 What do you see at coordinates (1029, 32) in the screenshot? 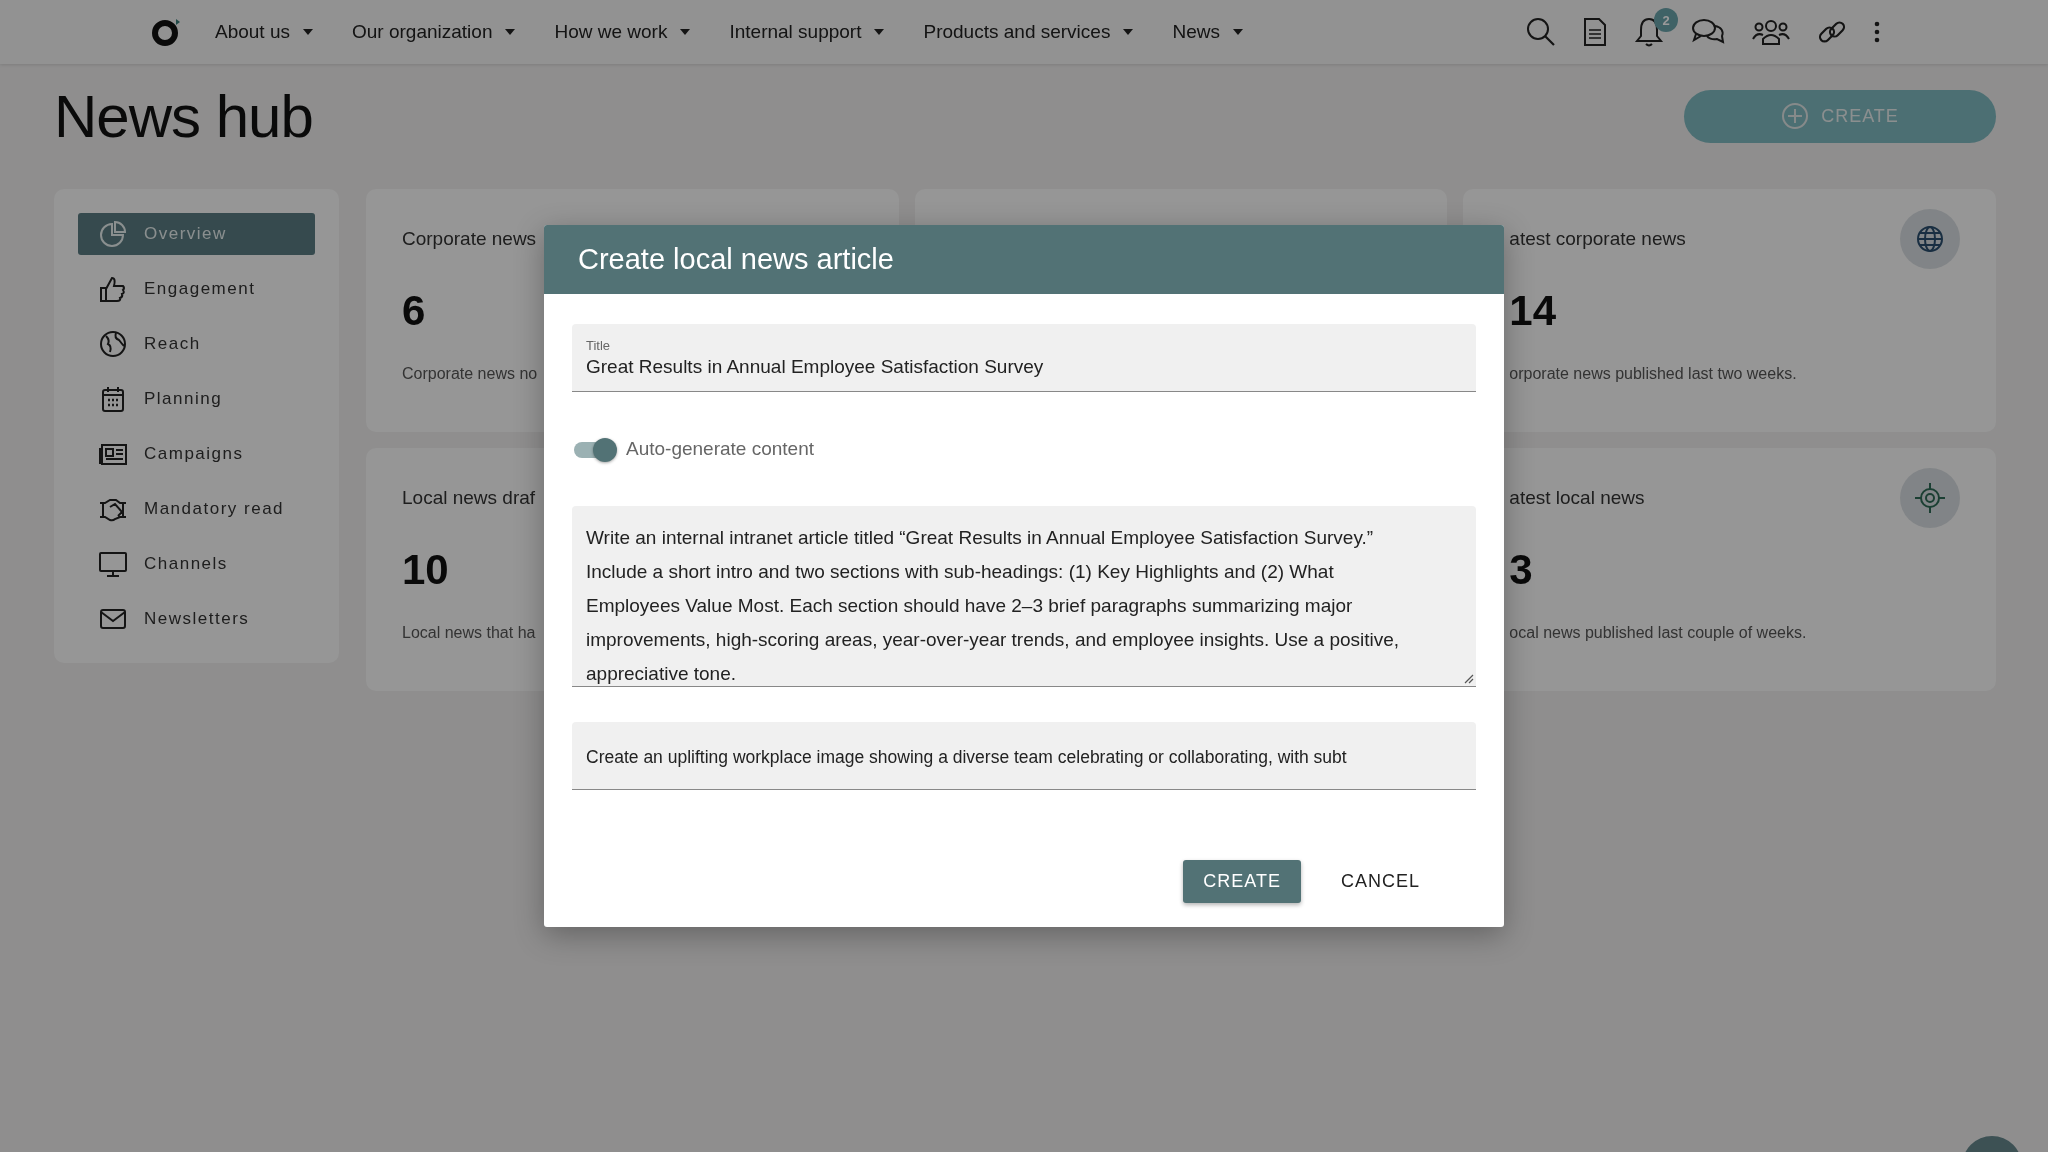
I see `nav-menu: Products and services` at bounding box center [1029, 32].